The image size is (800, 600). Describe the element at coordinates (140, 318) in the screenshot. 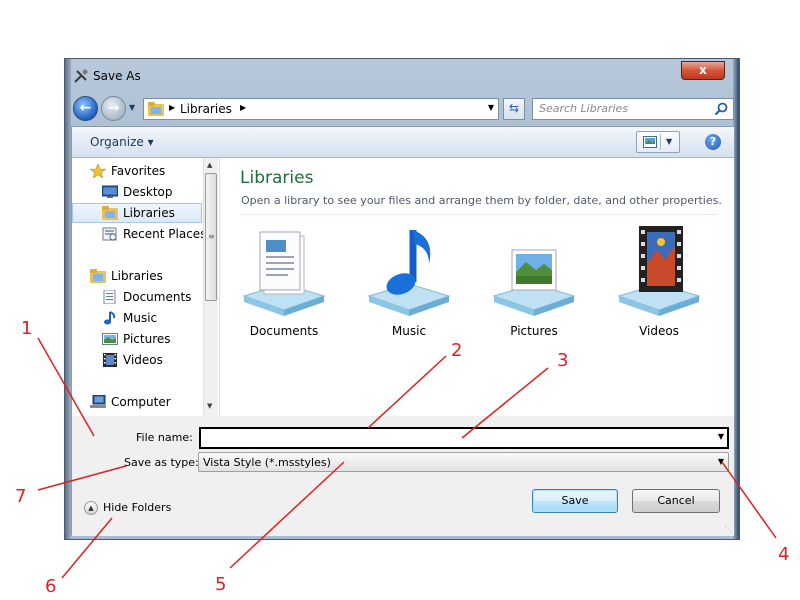

I see `sidebar-item-label: Music` at that location.